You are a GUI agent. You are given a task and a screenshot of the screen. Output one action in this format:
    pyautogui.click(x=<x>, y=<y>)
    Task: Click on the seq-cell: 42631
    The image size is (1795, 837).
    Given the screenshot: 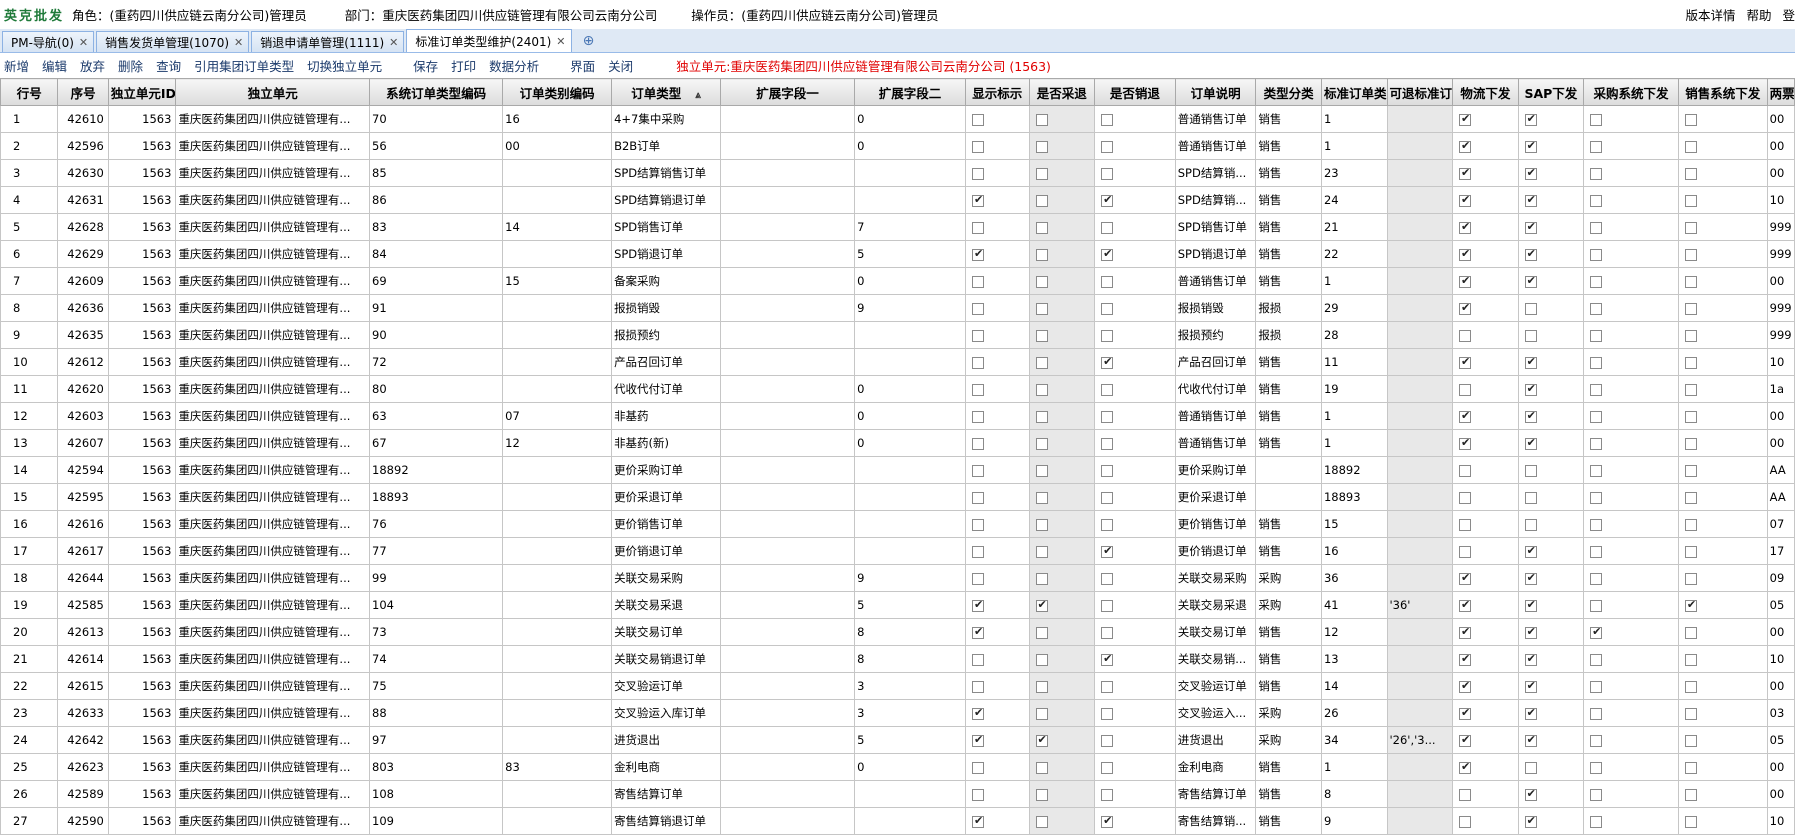 What is the action you would take?
    pyautogui.click(x=83, y=200)
    